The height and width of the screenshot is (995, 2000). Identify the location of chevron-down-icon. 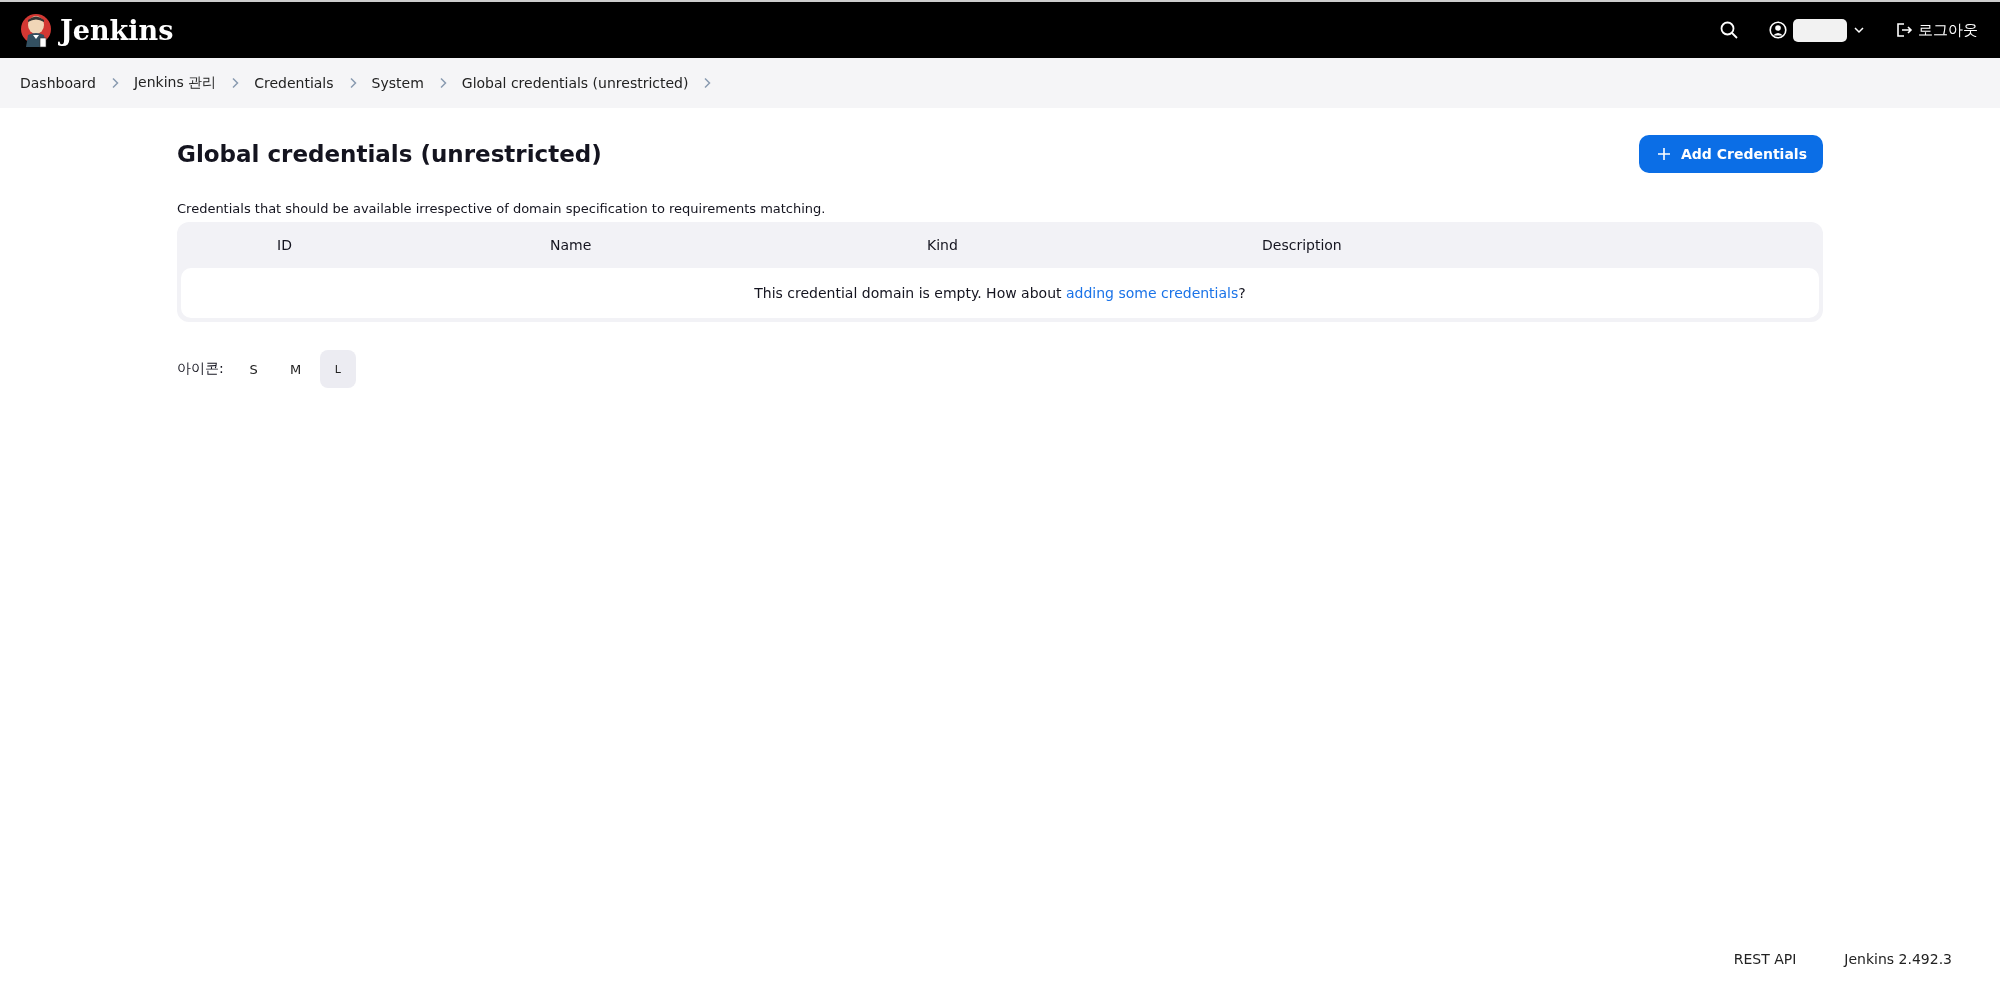
(1859, 30).